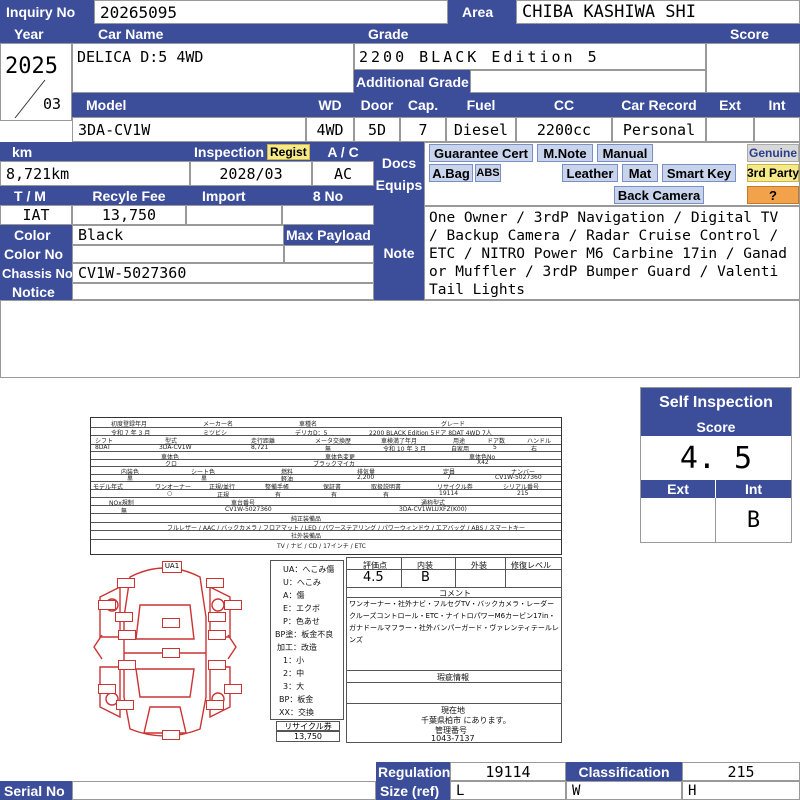 This screenshot has width=800, height=800. I want to click on legend-item: 3：大, so click(294, 686).